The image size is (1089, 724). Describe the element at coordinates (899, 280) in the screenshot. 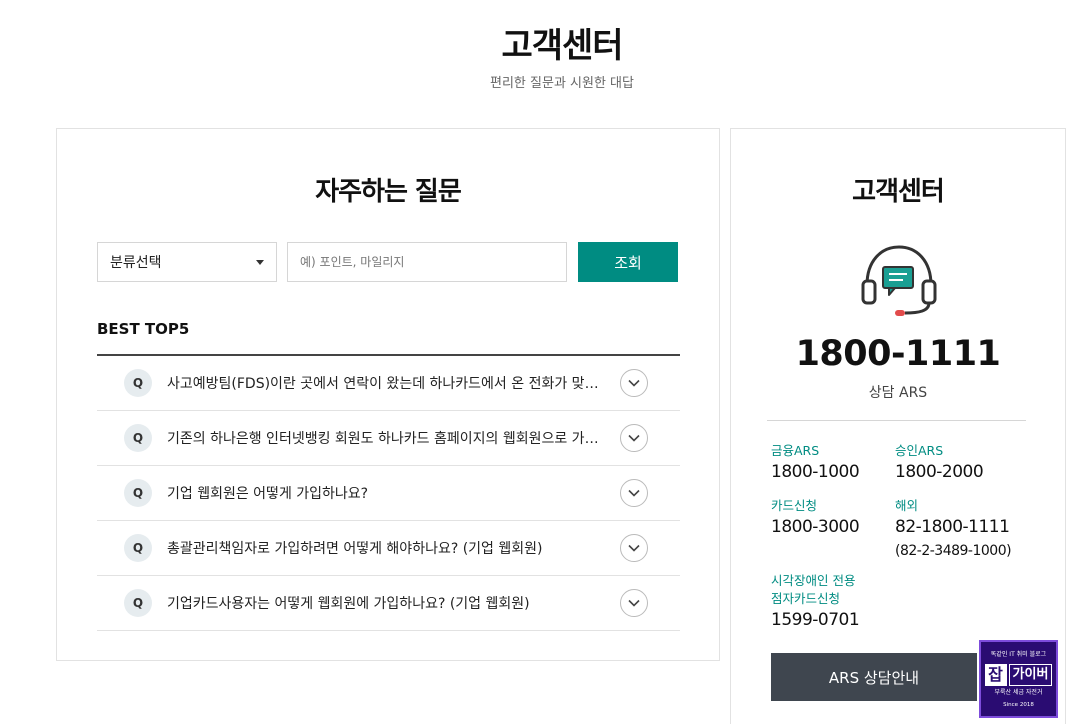

I see `headset-icon` at that location.